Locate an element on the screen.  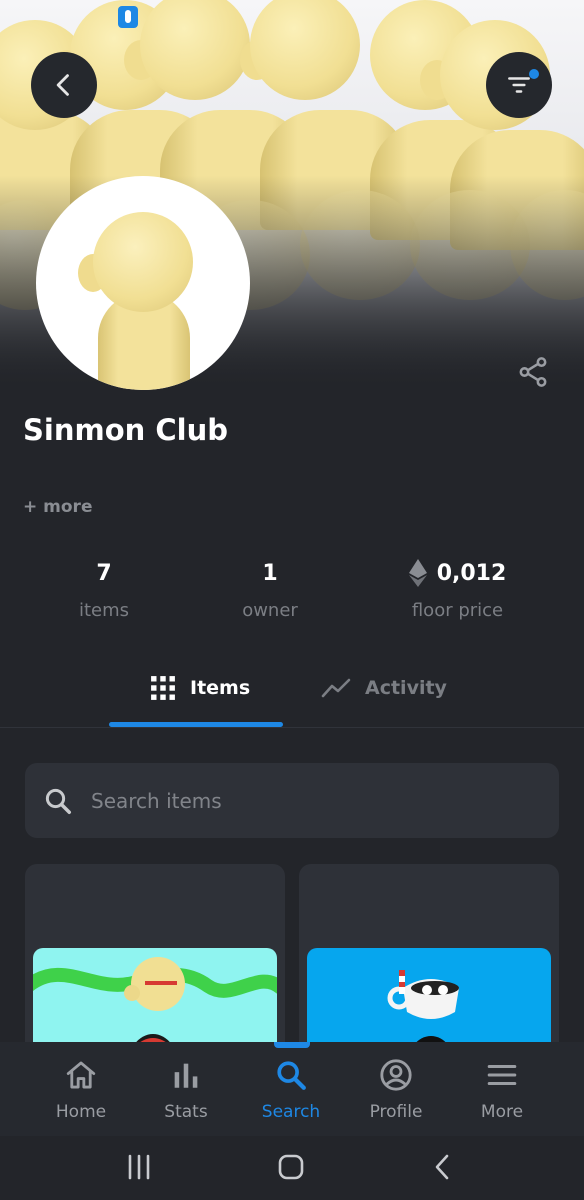
nav-profile: Profile is located at coordinates (396, 1090).